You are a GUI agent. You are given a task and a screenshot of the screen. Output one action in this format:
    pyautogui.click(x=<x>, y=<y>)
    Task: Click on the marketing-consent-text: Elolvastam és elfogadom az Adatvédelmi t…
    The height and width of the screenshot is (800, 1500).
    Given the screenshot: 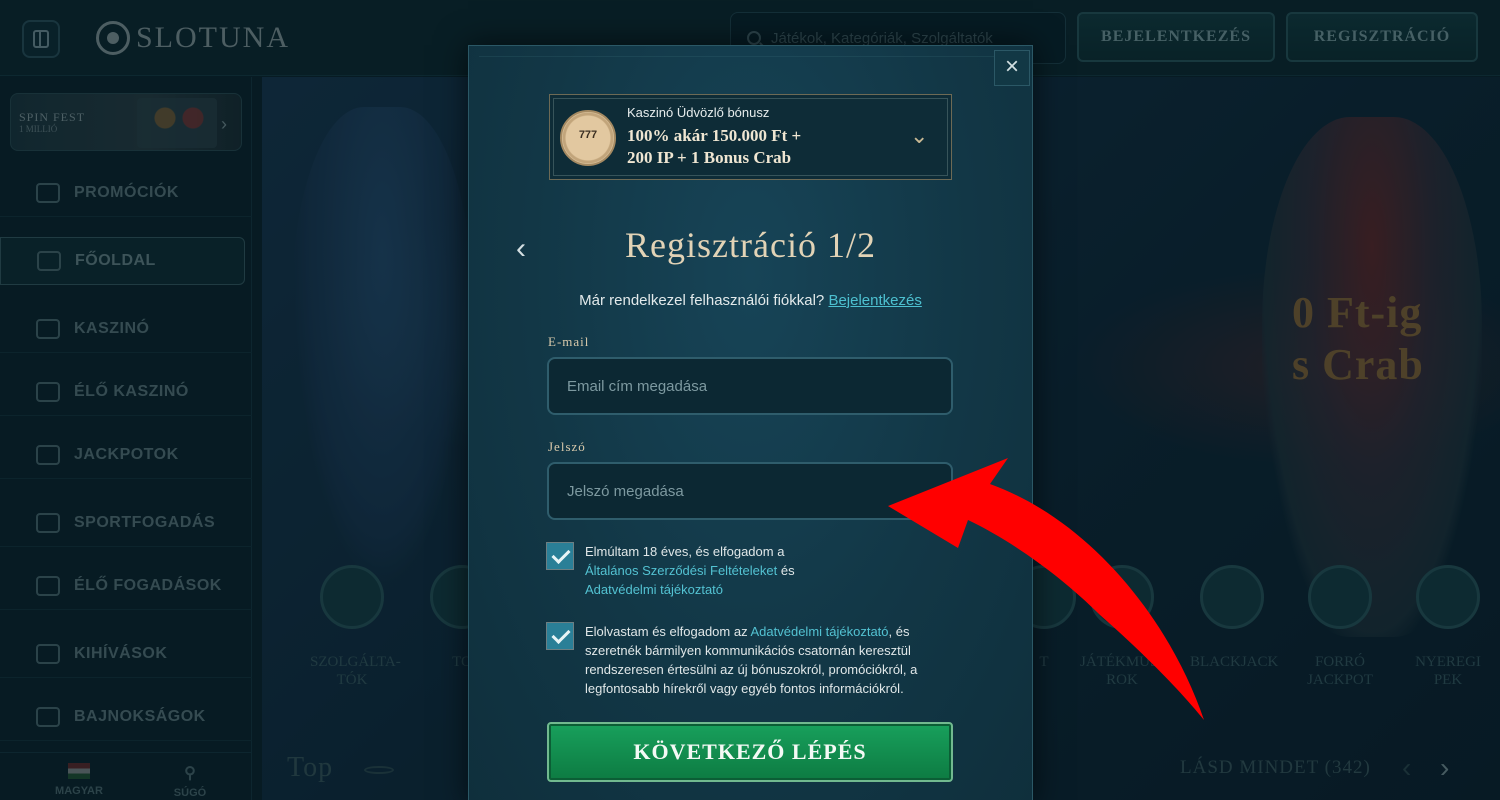 What is the action you would take?
    pyautogui.click(x=772, y=660)
    